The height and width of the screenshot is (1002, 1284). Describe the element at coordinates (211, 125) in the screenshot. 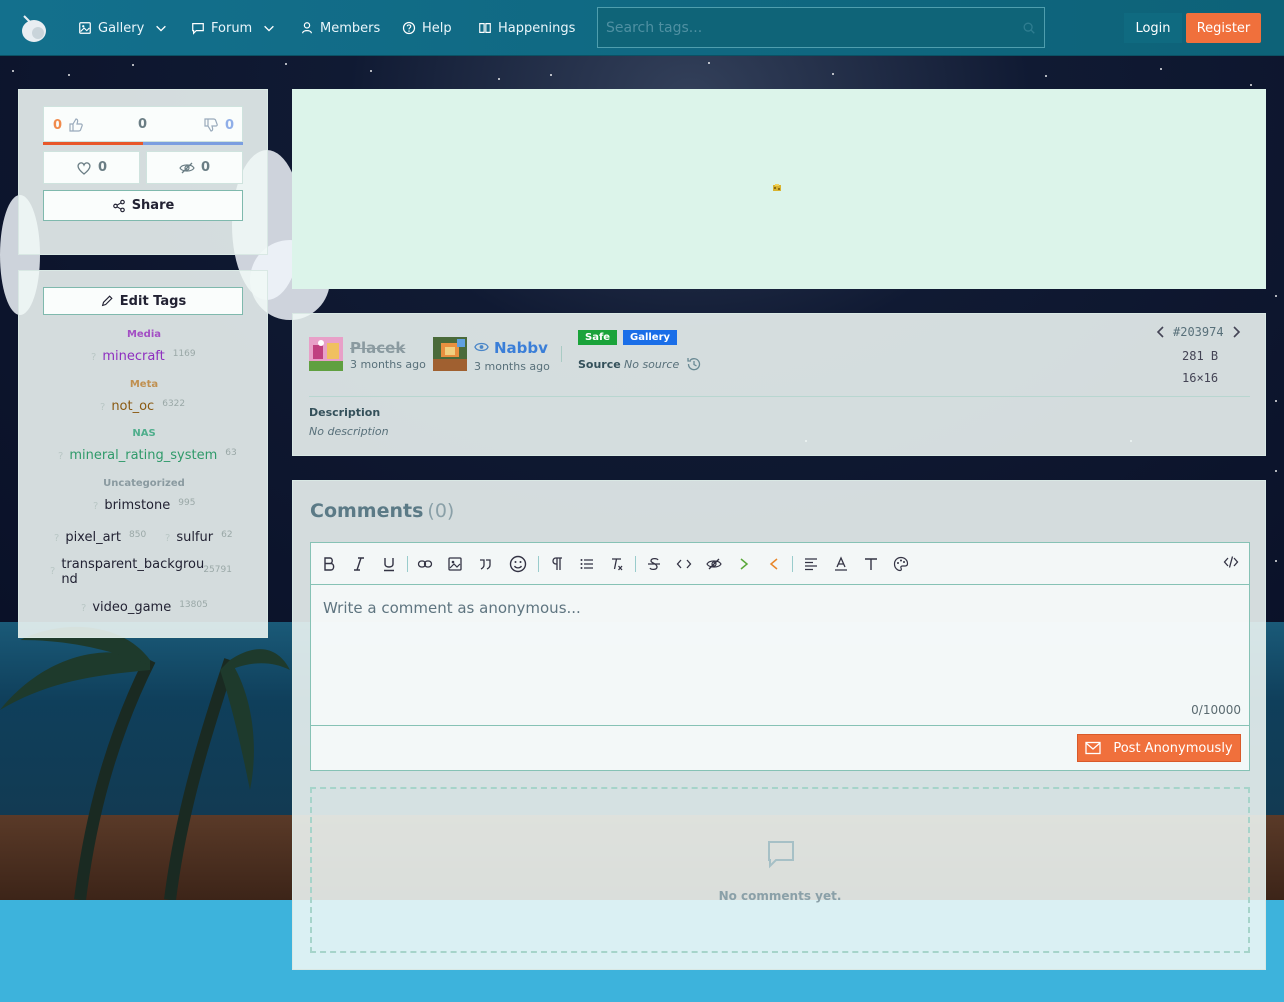

I see `thumbs-down-icon` at that location.